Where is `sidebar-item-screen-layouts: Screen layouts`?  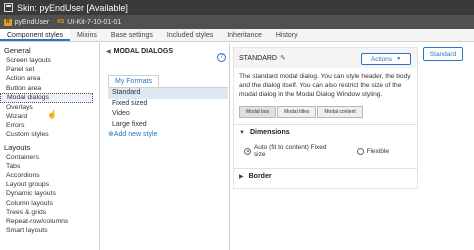
sidebar-item-screen-layouts: Screen layouts is located at coordinates (49, 60).